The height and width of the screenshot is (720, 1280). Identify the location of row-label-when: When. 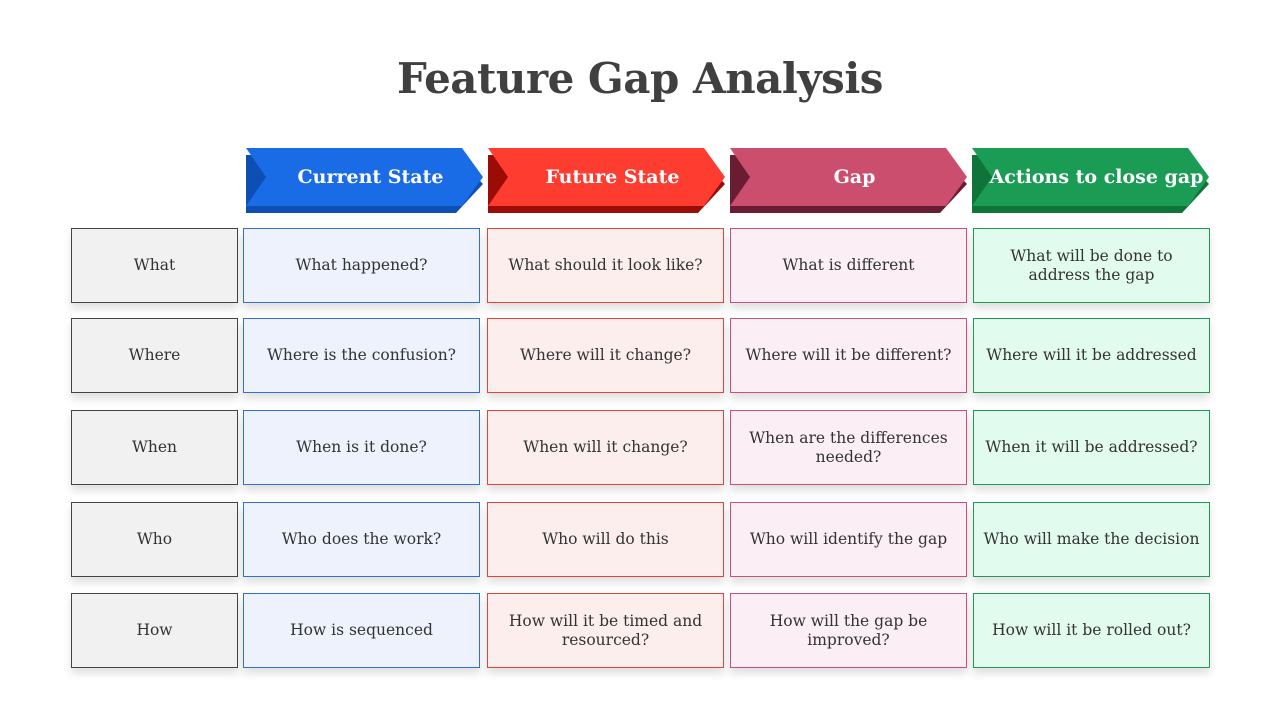
(154, 447).